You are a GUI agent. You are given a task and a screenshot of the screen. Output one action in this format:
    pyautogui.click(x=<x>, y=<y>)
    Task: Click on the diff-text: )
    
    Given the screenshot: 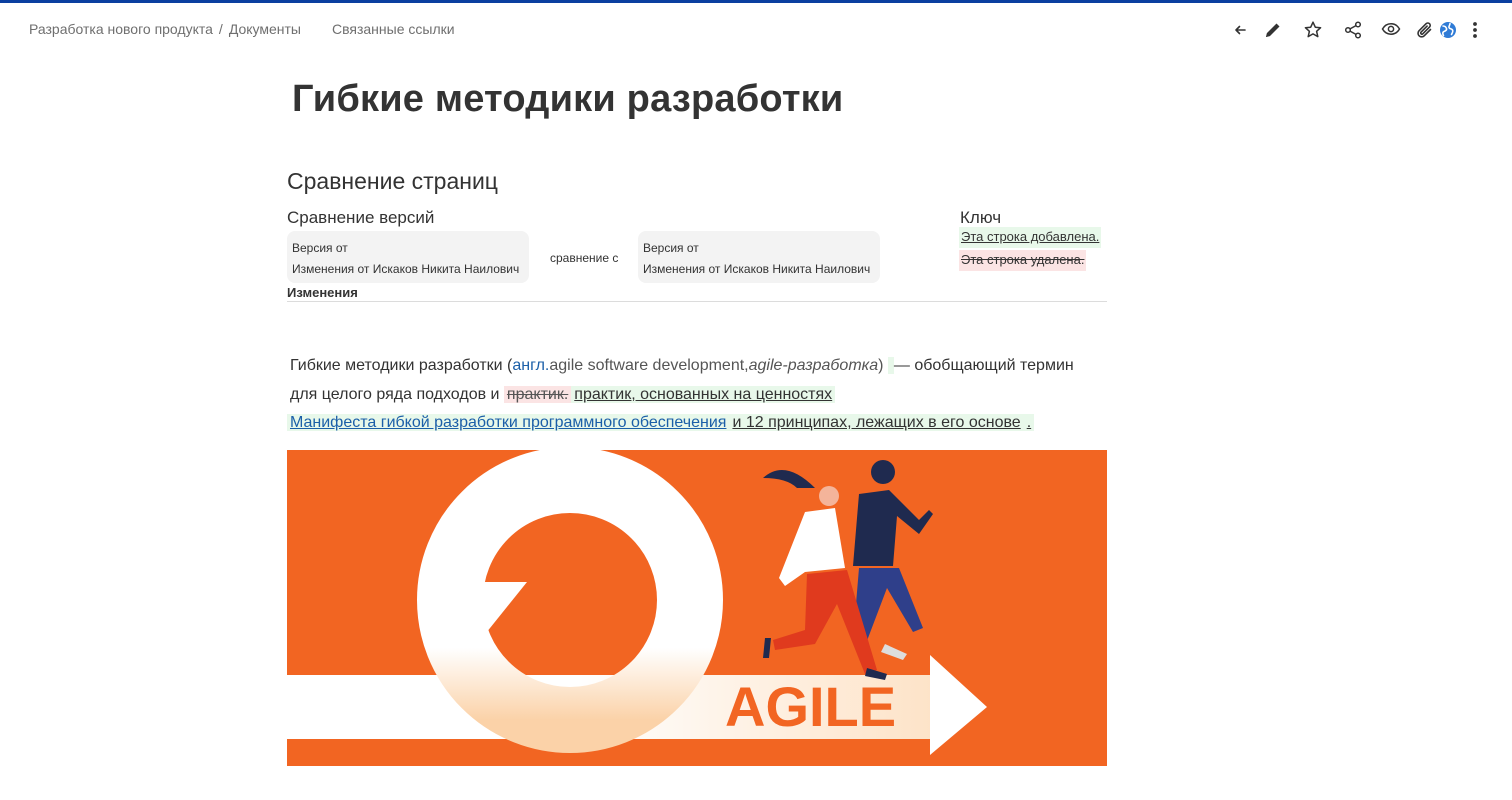 What is the action you would take?
    pyautogui.click(x=883, y=365)
    